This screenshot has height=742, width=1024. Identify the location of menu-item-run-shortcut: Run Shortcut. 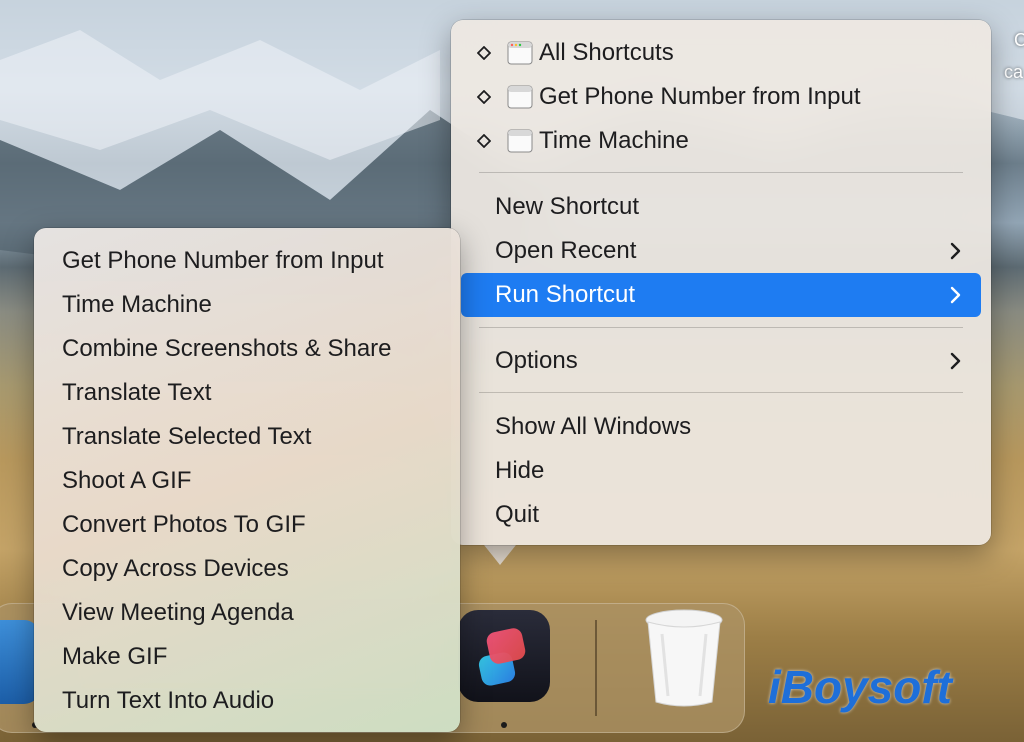
(721, 295).